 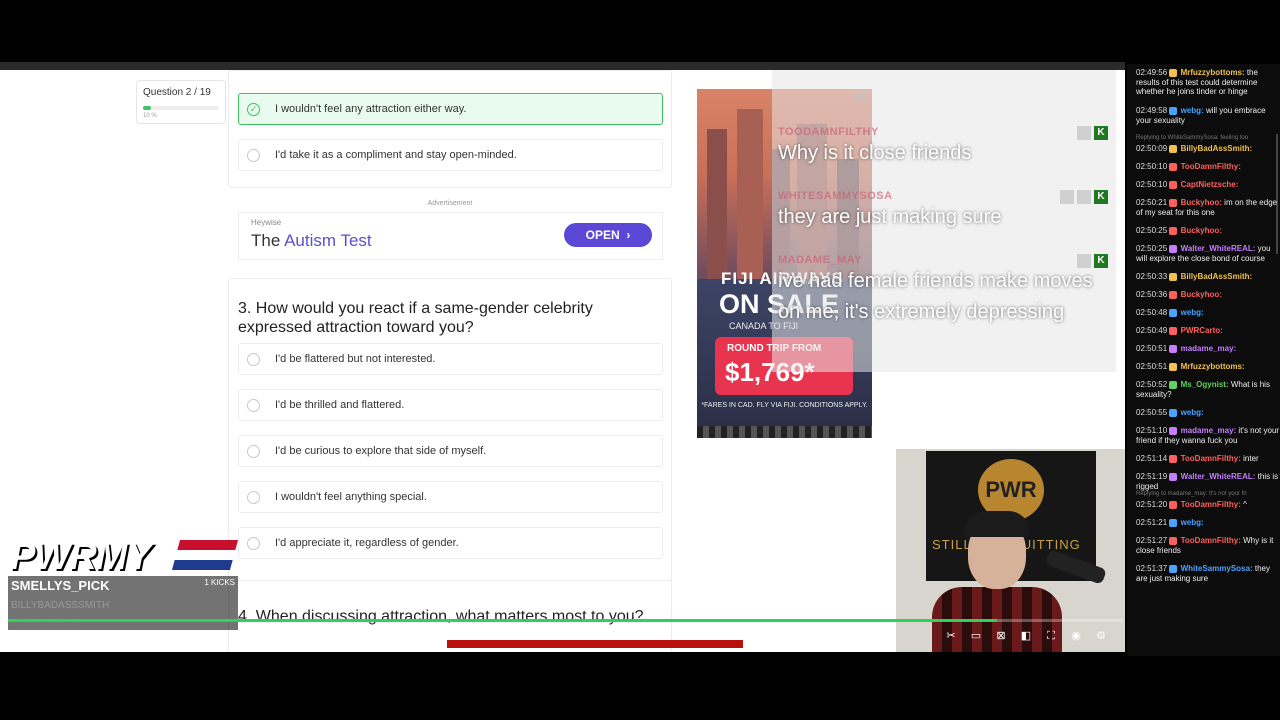 I want to click on miniplayer-icon: ▭, so click(x=976, y=636).